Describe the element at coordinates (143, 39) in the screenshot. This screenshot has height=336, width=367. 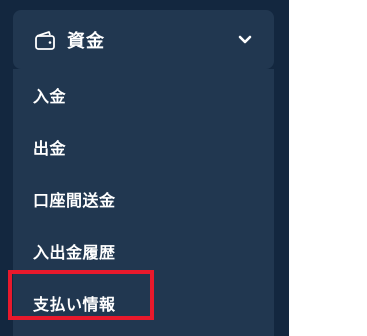
I see `funds-menu-toggle: 資金` at that location.